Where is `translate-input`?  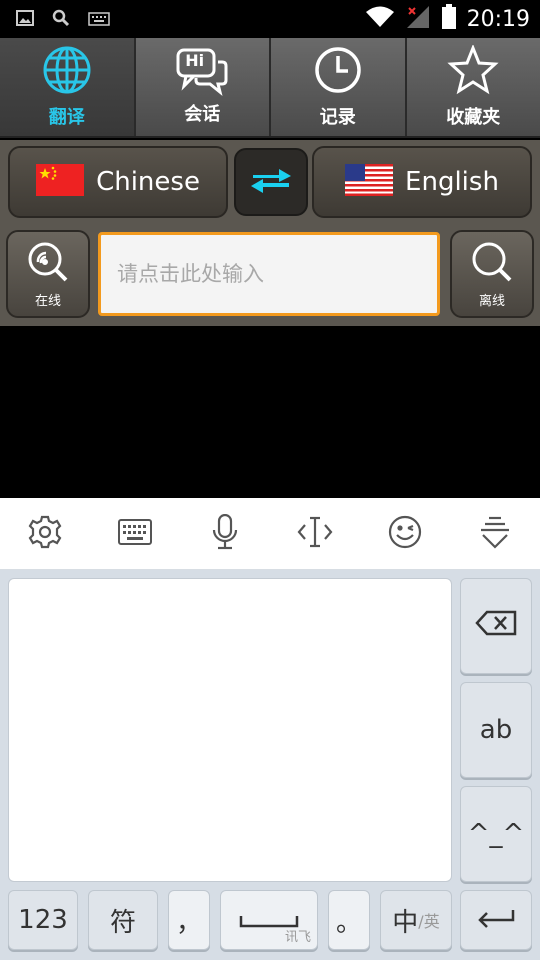
translate-input is located at coordinates (269, 274).